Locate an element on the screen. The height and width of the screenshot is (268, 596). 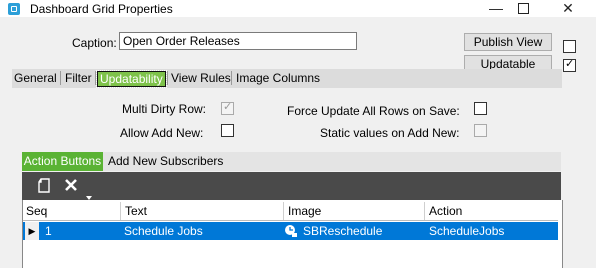
cell-text: Schedule Jobs is located at coordinates (163, 231).